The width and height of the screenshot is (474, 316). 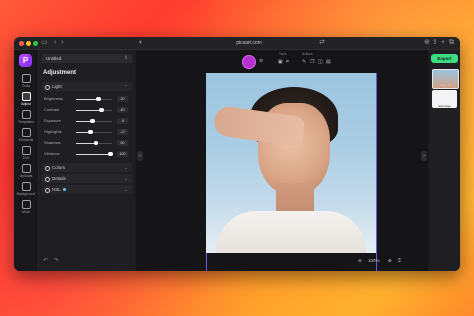 I want to click on back-icon: ‹, so click(x=55, y=43).